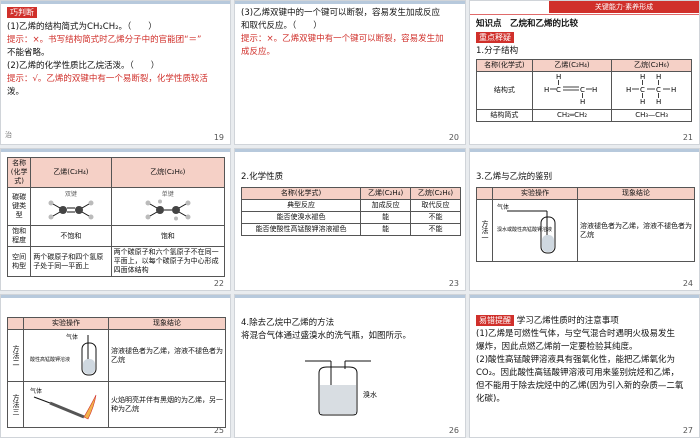  Describe the element at coordinates (453, 430) in the screenshot. I see `slide-number: 26` at that location.